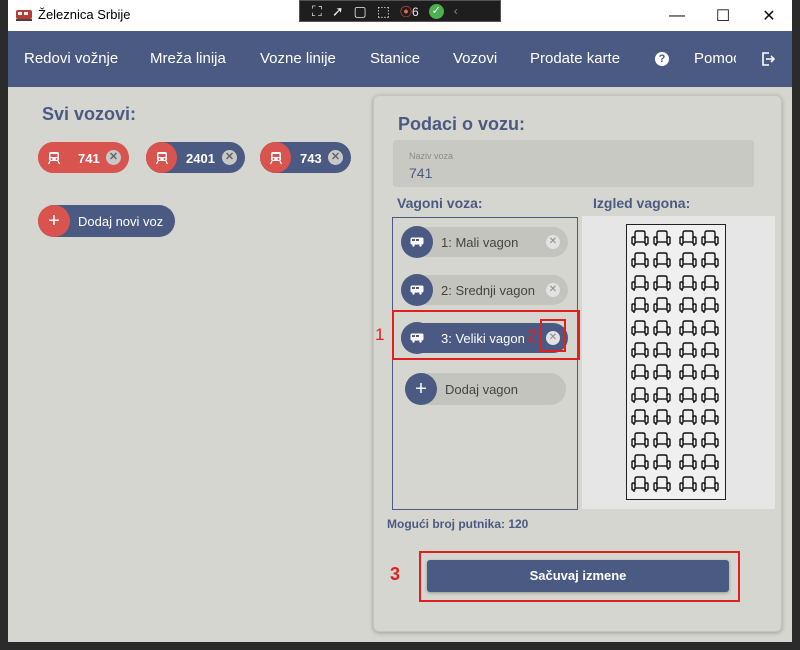 This screenshot has height=650, width=800. Describe the element at coordinates (317, 11) in the screenshot. I see `select-element-icon: ⛶` at that location.